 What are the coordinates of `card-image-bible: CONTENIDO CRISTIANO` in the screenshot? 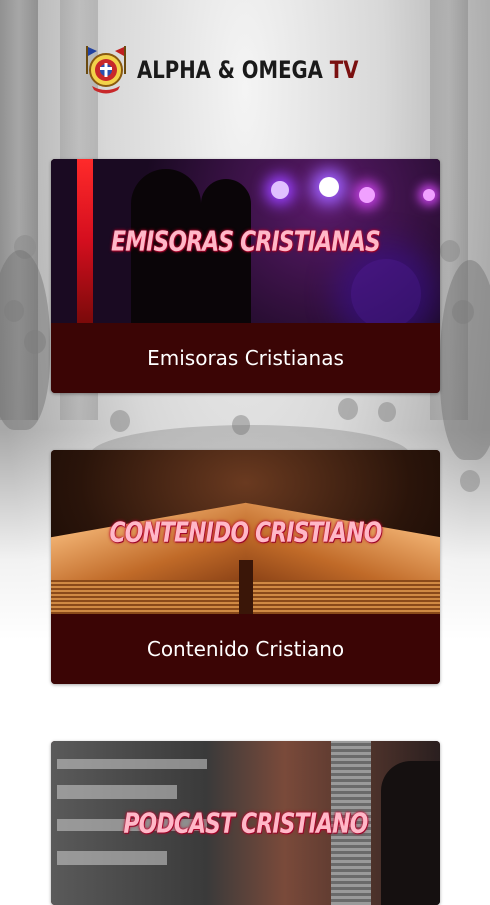 It's located at (245, 532).